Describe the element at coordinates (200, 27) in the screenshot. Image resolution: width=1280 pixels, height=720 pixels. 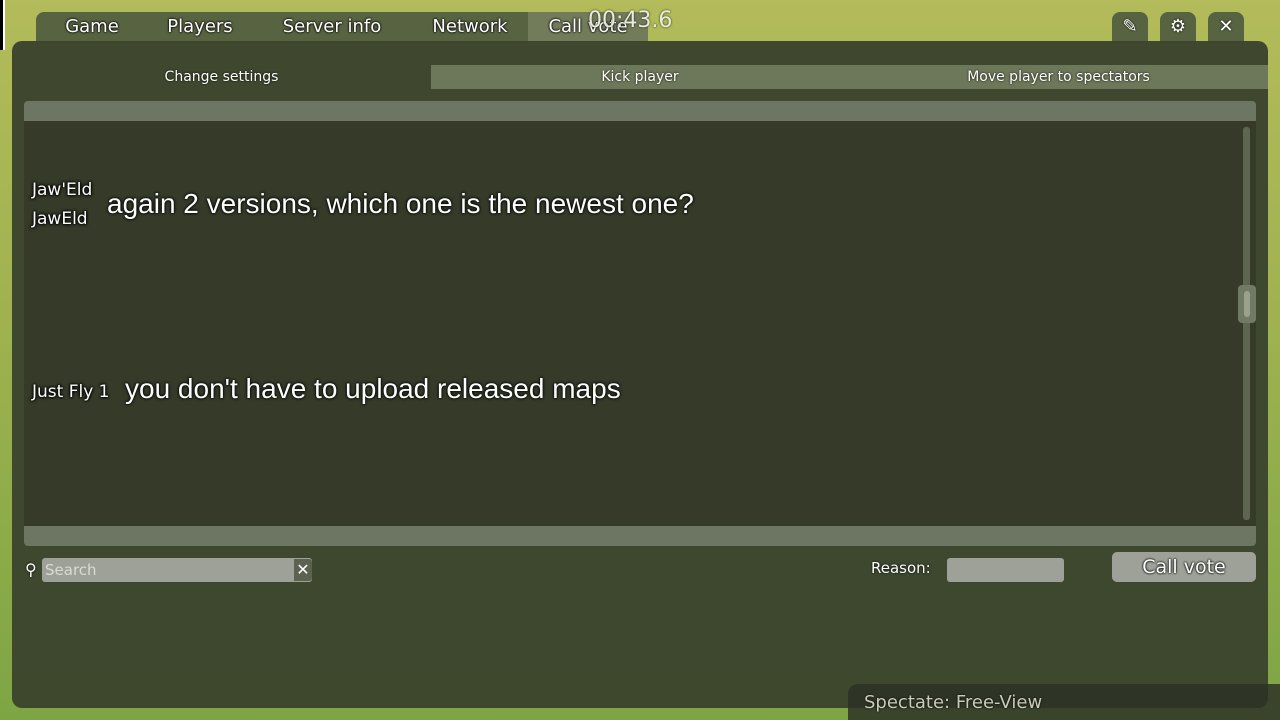
I see `tab-players: Players` at that location.